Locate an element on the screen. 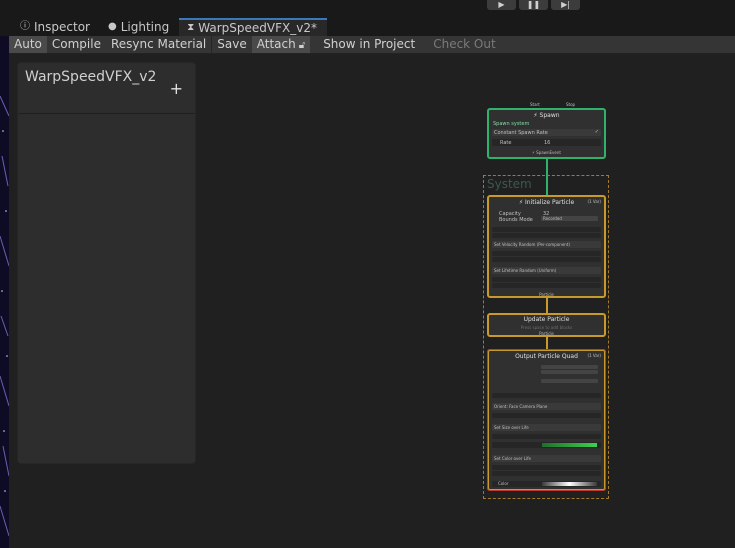 This screenshot has height=548, width=735. tab-inspector: ⓘ Inspector is located at coordinates (56, 27).